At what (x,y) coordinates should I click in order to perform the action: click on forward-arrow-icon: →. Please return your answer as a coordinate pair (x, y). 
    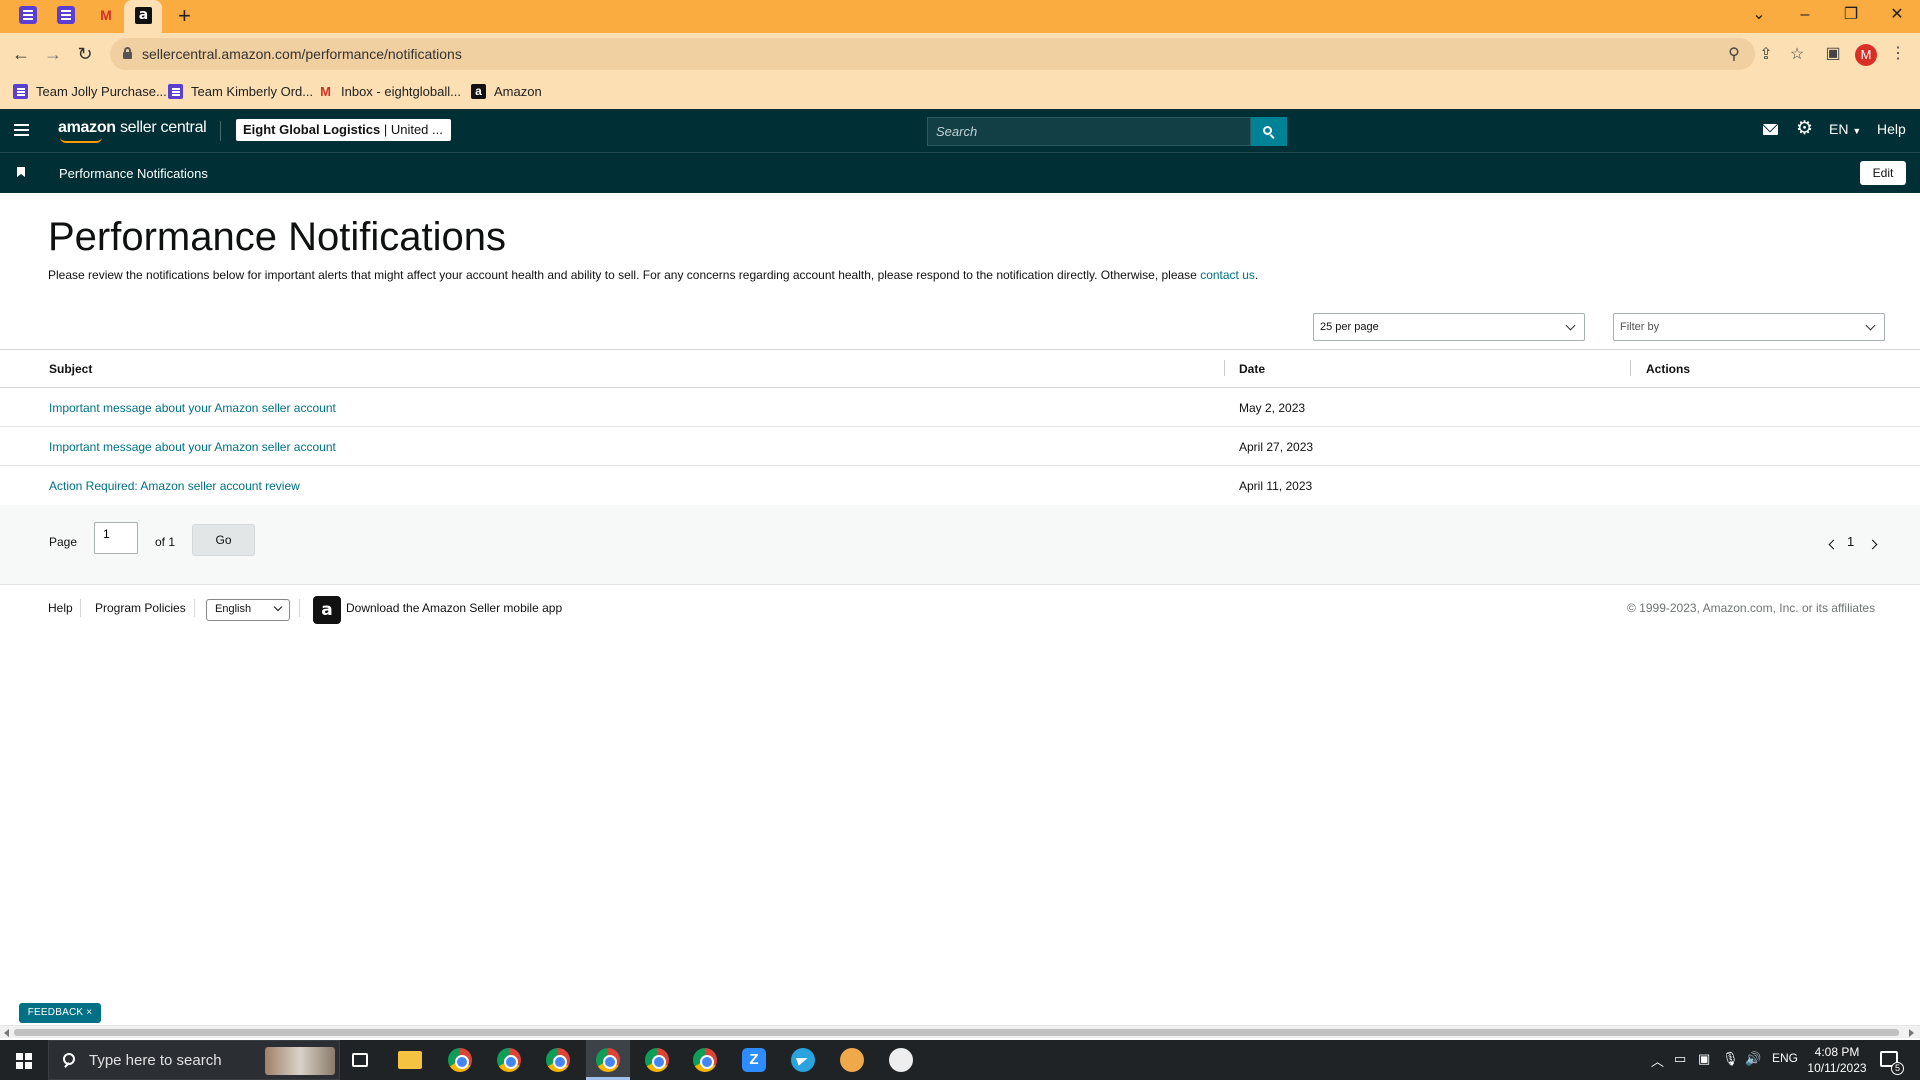
    Looking at the image, I should click on (53, 54).